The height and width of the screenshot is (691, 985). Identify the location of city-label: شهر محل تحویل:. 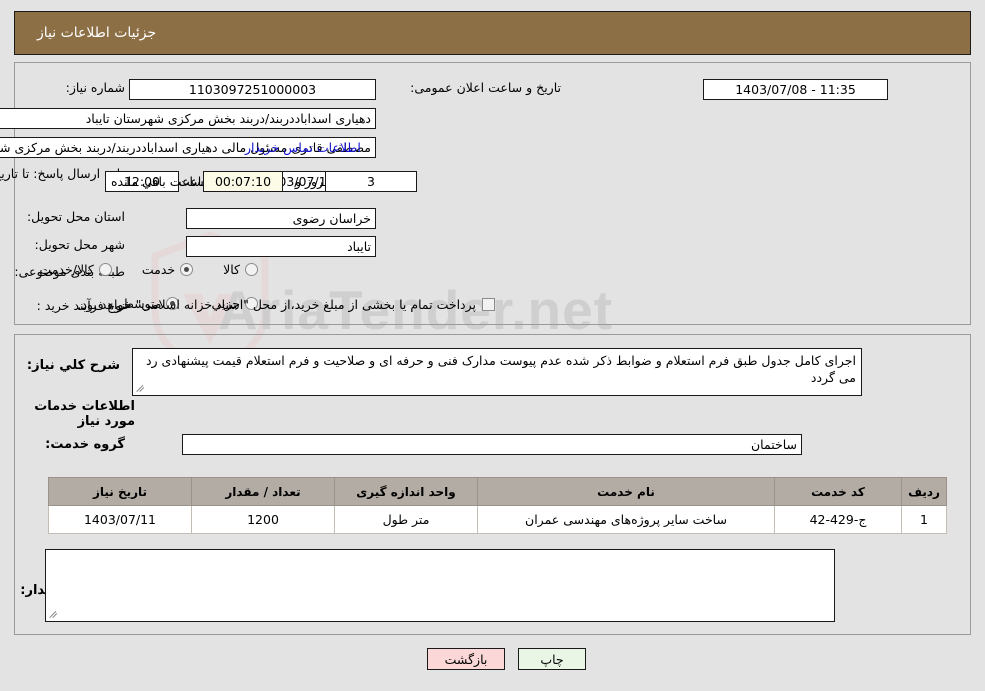
(79, 244).